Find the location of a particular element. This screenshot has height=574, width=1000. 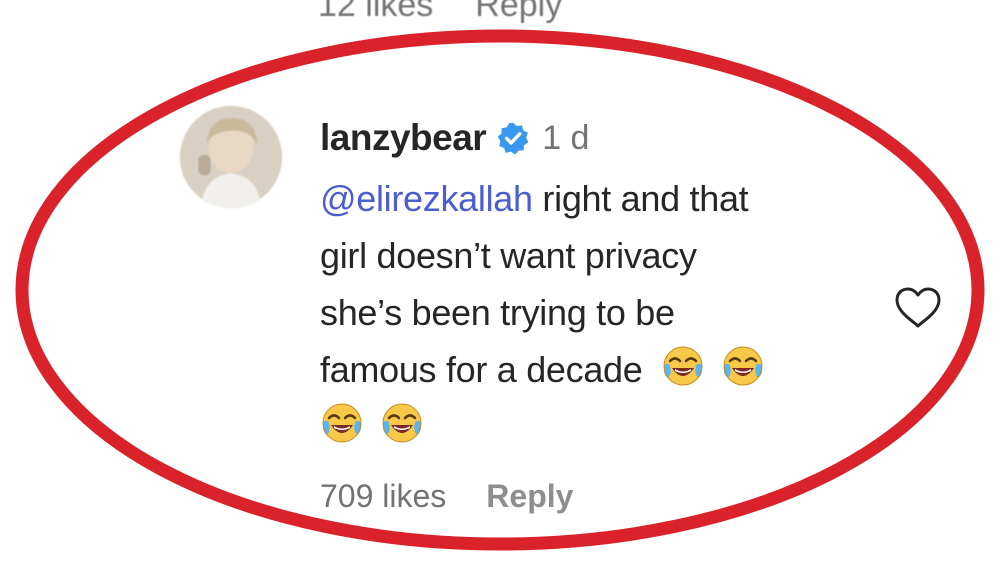

previous-comment-meta: 12 likes Reply is located at coordinates (440, 12).